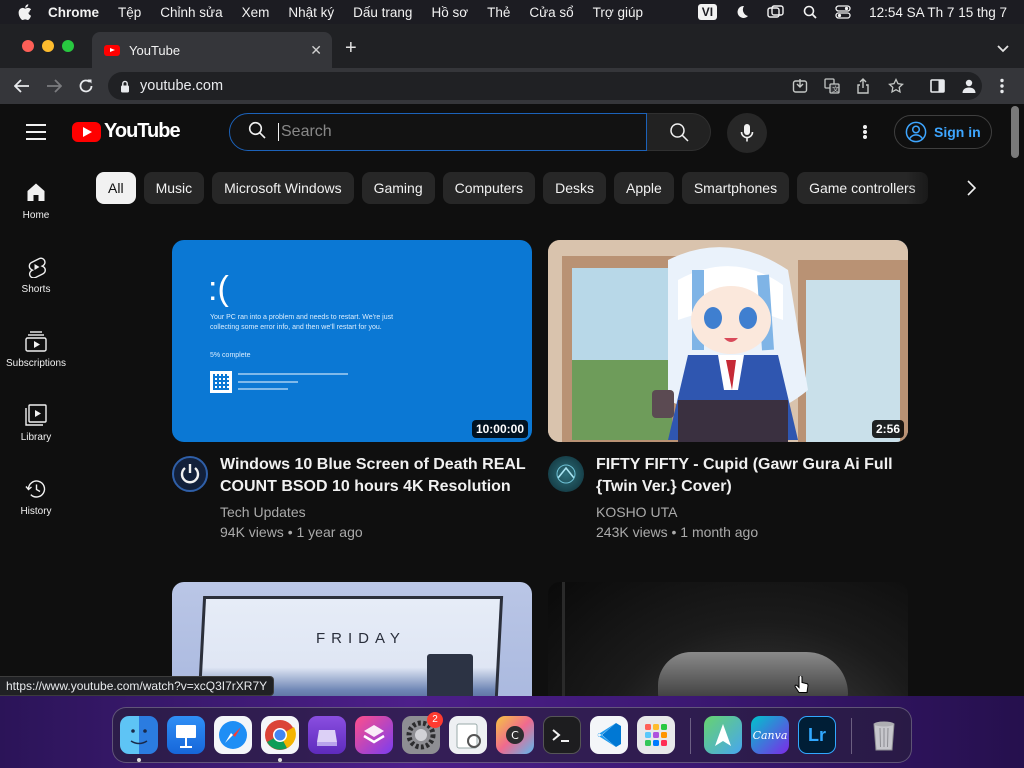 The width and height of the screenshot is (1024, 768). What do you see at coordinates (280, 735) in the screenshot?
I see `google-chrome-icon` at bounding box center [280, 735].